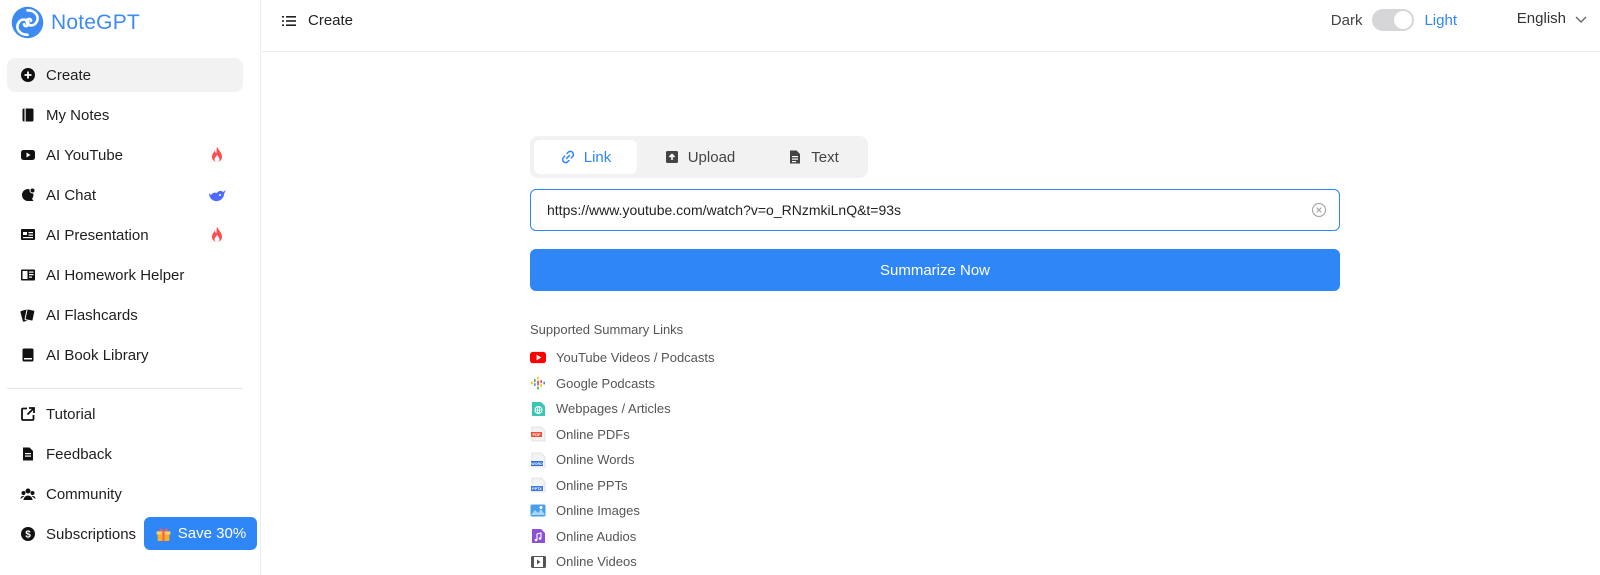  Describe the element at coordinates (125, 155) in the screenshot. I see `sidebar-item-ai-youtube: AI YouTube` at that location.